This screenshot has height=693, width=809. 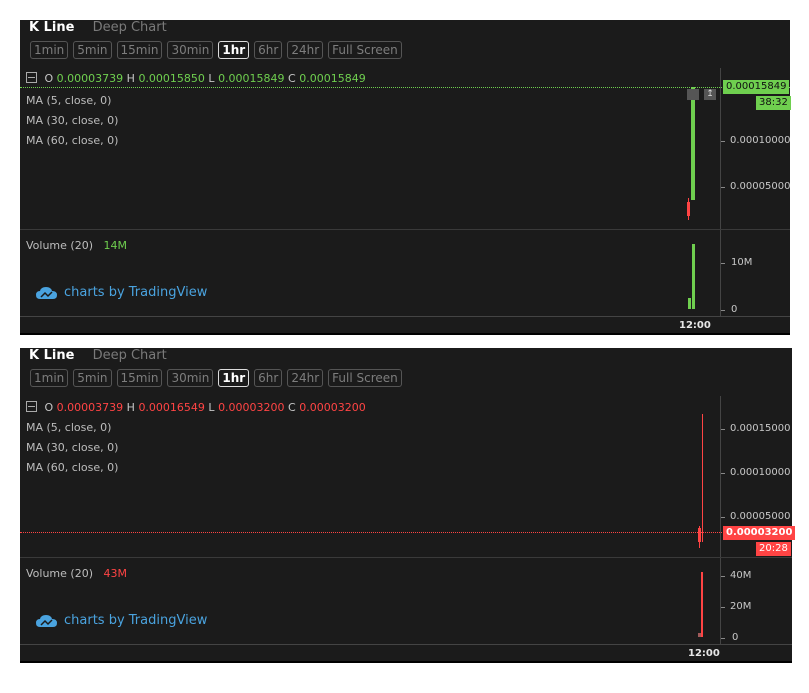 I want to click on price-tick: 0.00015000, so click(x=760, y=428).